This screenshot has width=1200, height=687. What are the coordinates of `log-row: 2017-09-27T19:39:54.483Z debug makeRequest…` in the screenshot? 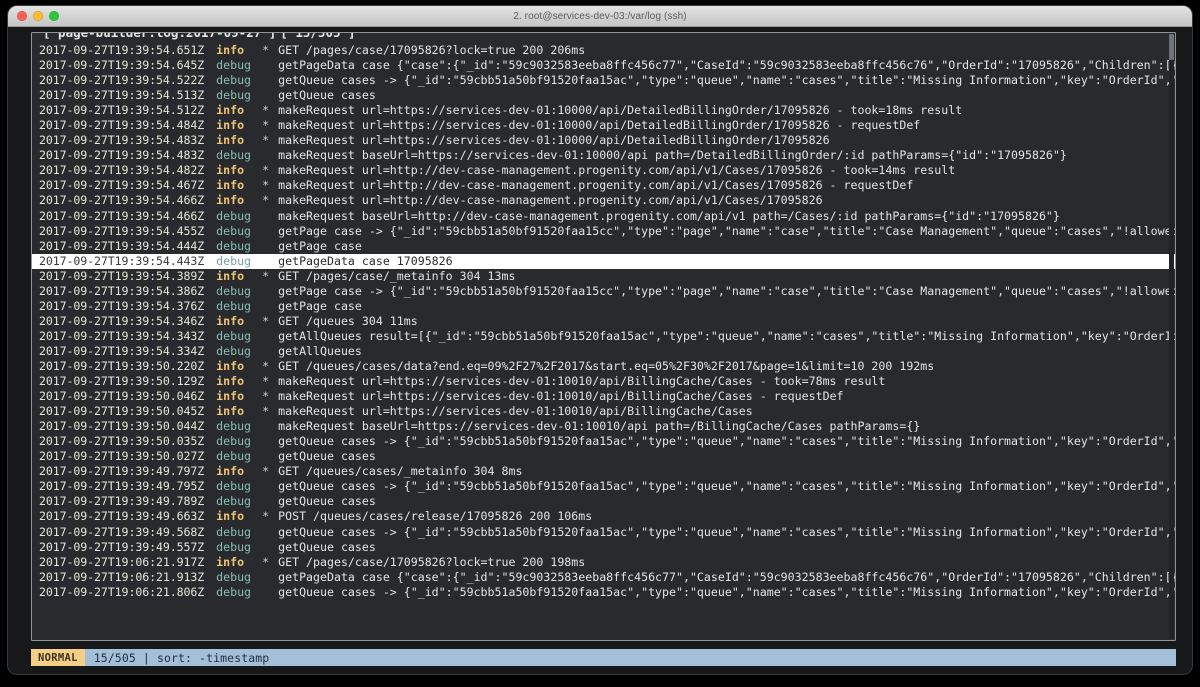 It's located at (603, 155).